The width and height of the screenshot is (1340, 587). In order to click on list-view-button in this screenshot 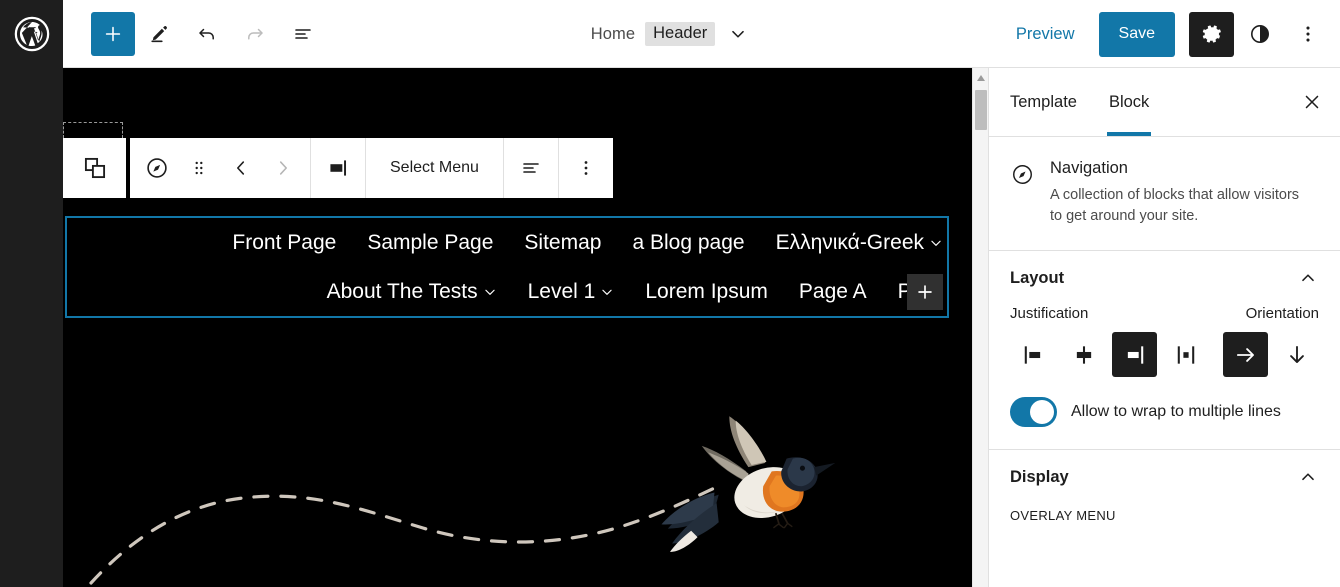, I will do `click(303, 34)`.